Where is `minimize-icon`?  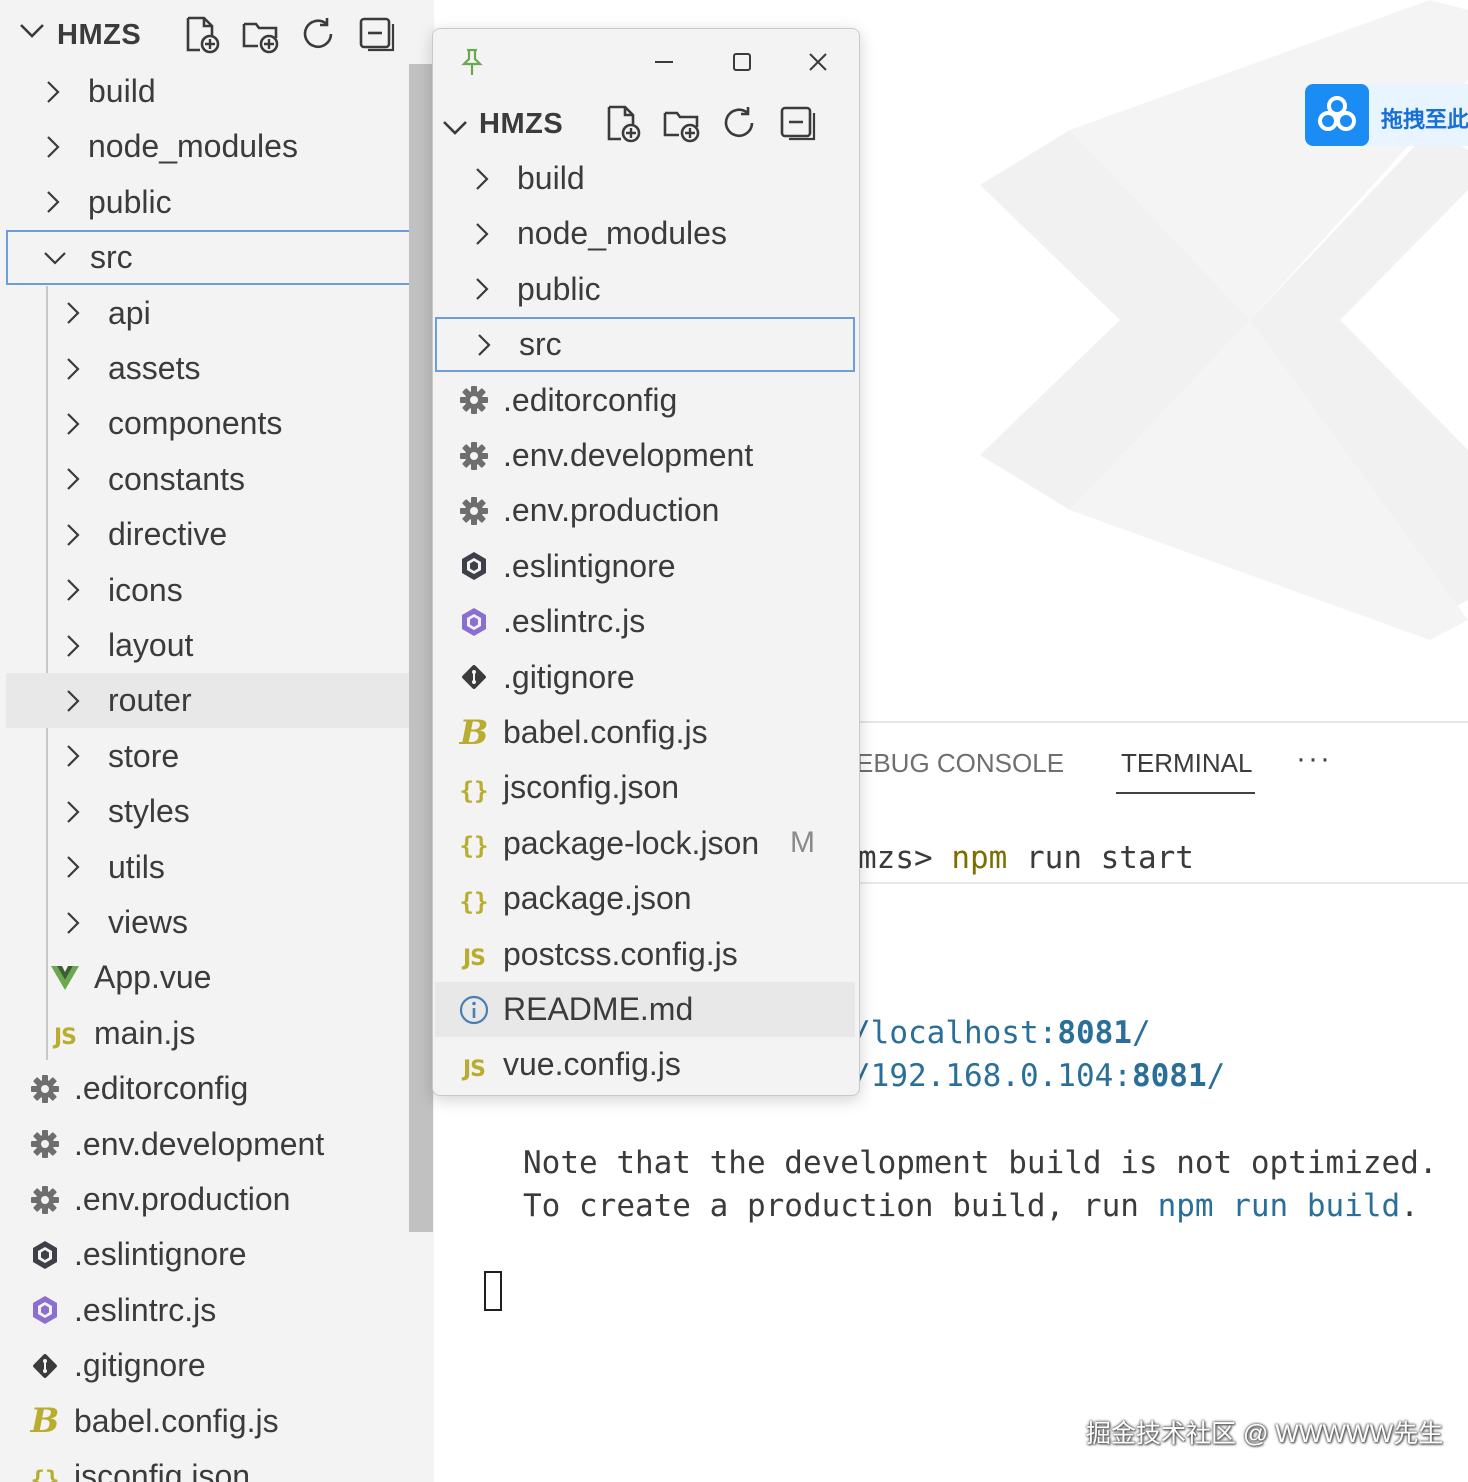 minimize-icon is located at coordinates (664, 62).